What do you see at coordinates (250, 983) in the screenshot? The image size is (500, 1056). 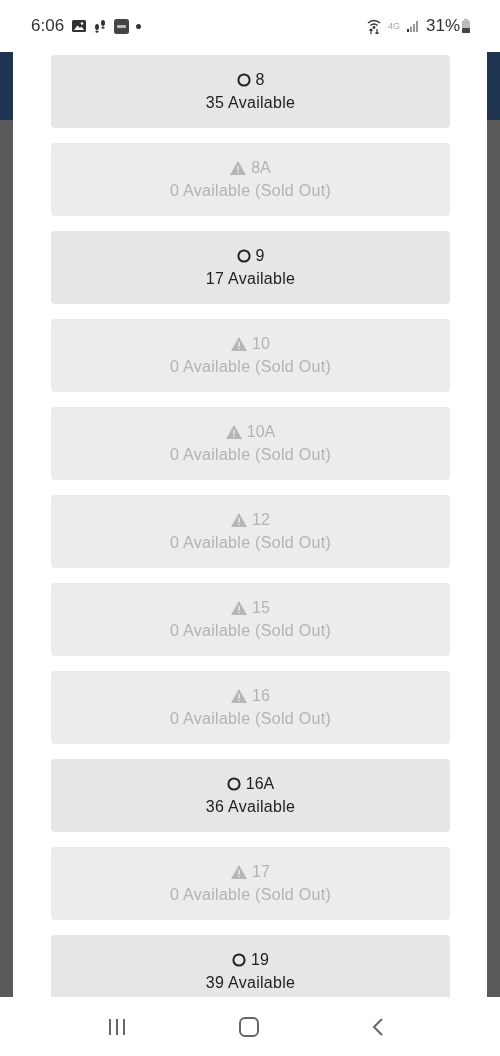 I see `availability-text: 39 Available` at bounding box center [250, 983].